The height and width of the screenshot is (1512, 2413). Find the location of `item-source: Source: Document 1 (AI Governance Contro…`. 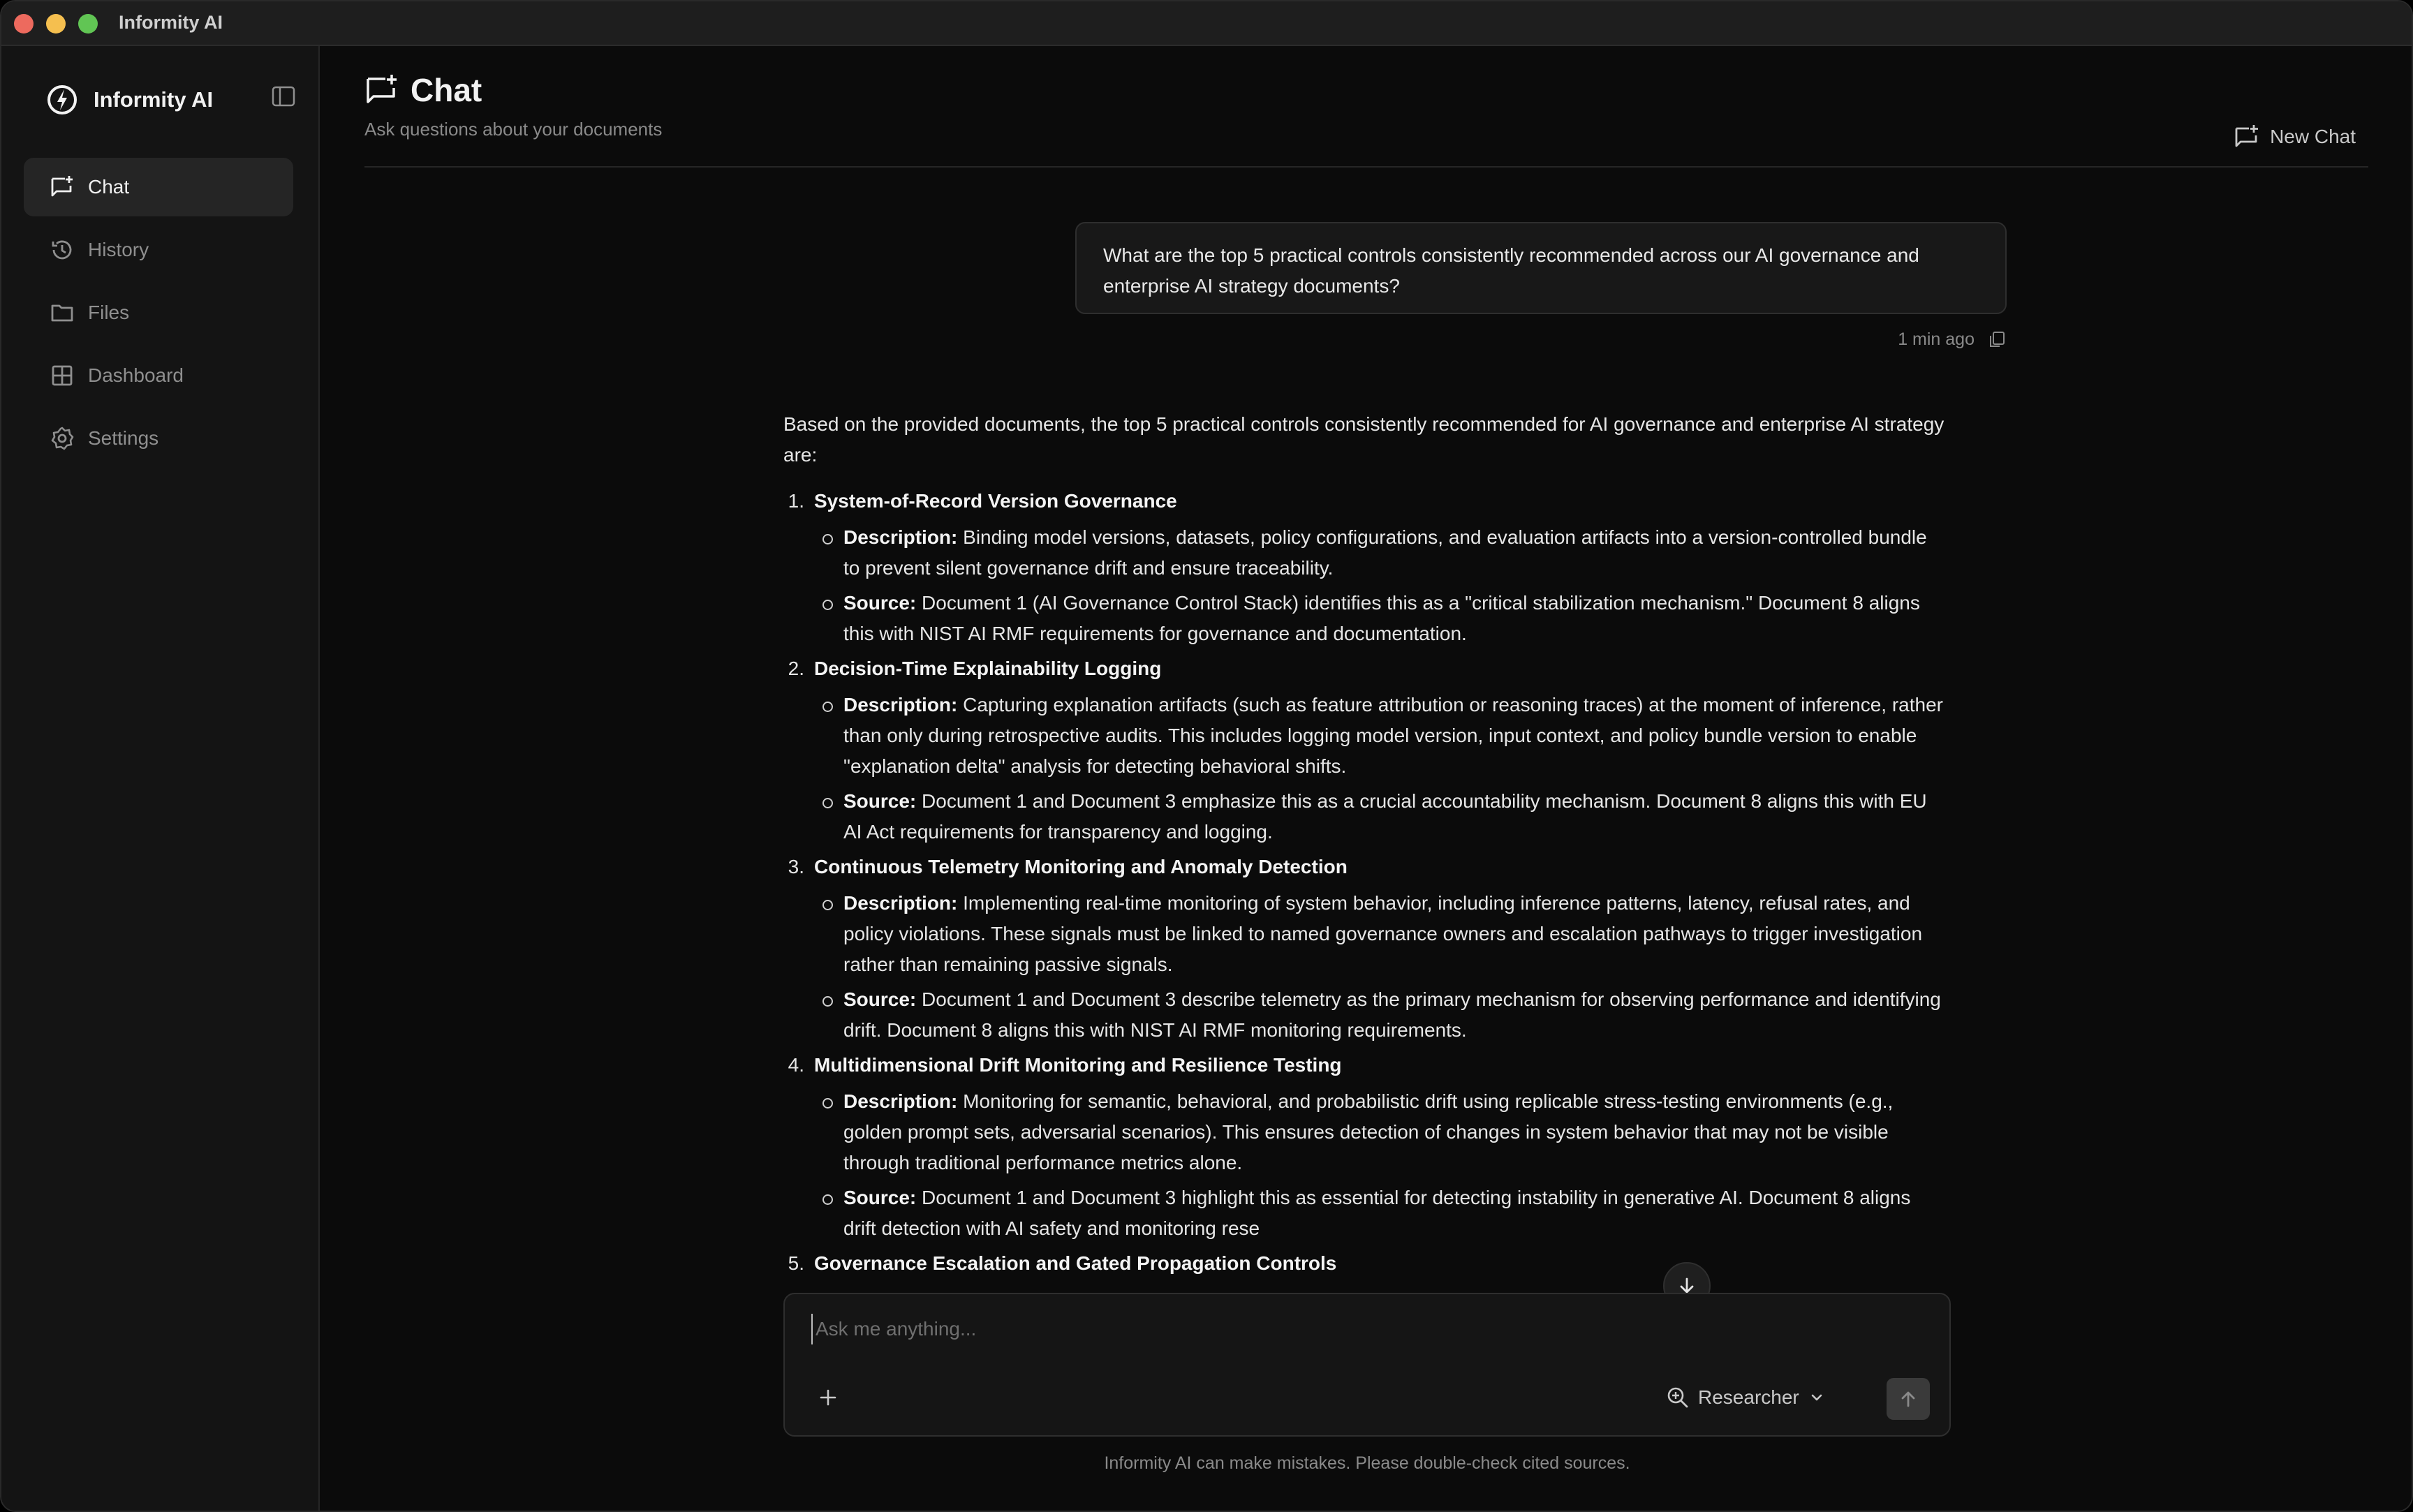

item-source: Source: Document 1 (AI Governance Contro… is located at coordinates (1383, 618).